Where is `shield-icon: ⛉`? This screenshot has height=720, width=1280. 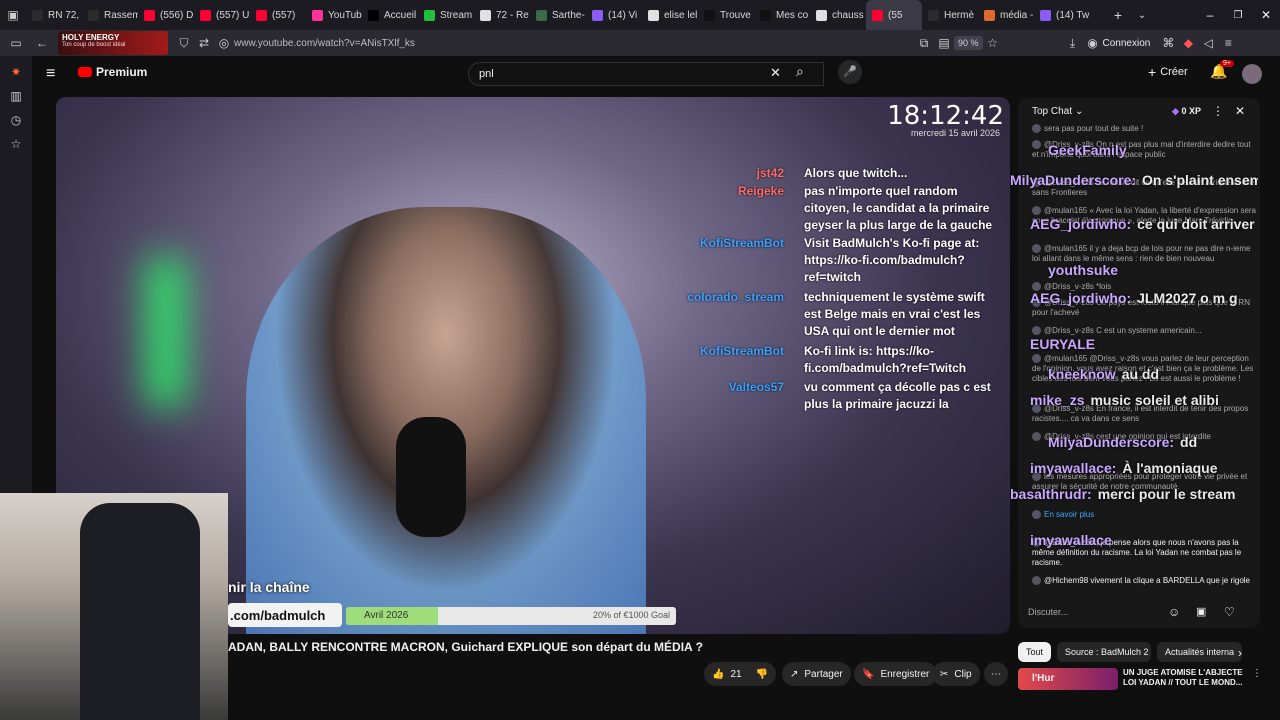
shield-icon: ⛉ is located at coordinates (184, 43).